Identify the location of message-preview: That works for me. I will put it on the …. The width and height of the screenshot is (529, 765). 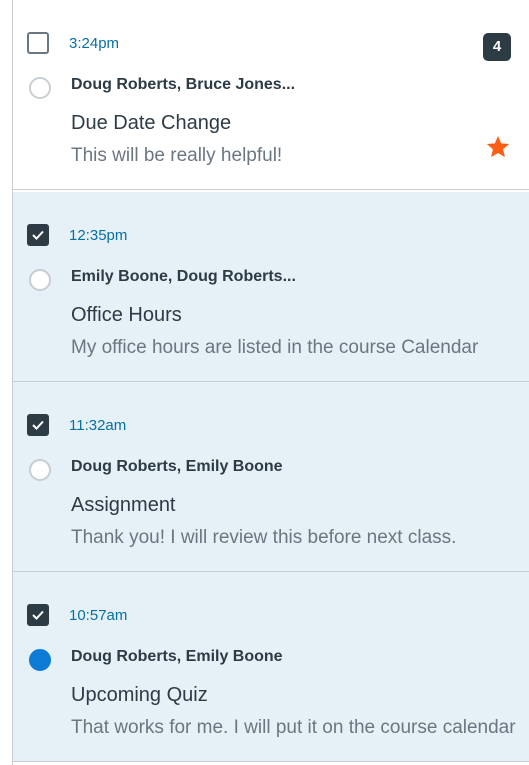
(293, 727).